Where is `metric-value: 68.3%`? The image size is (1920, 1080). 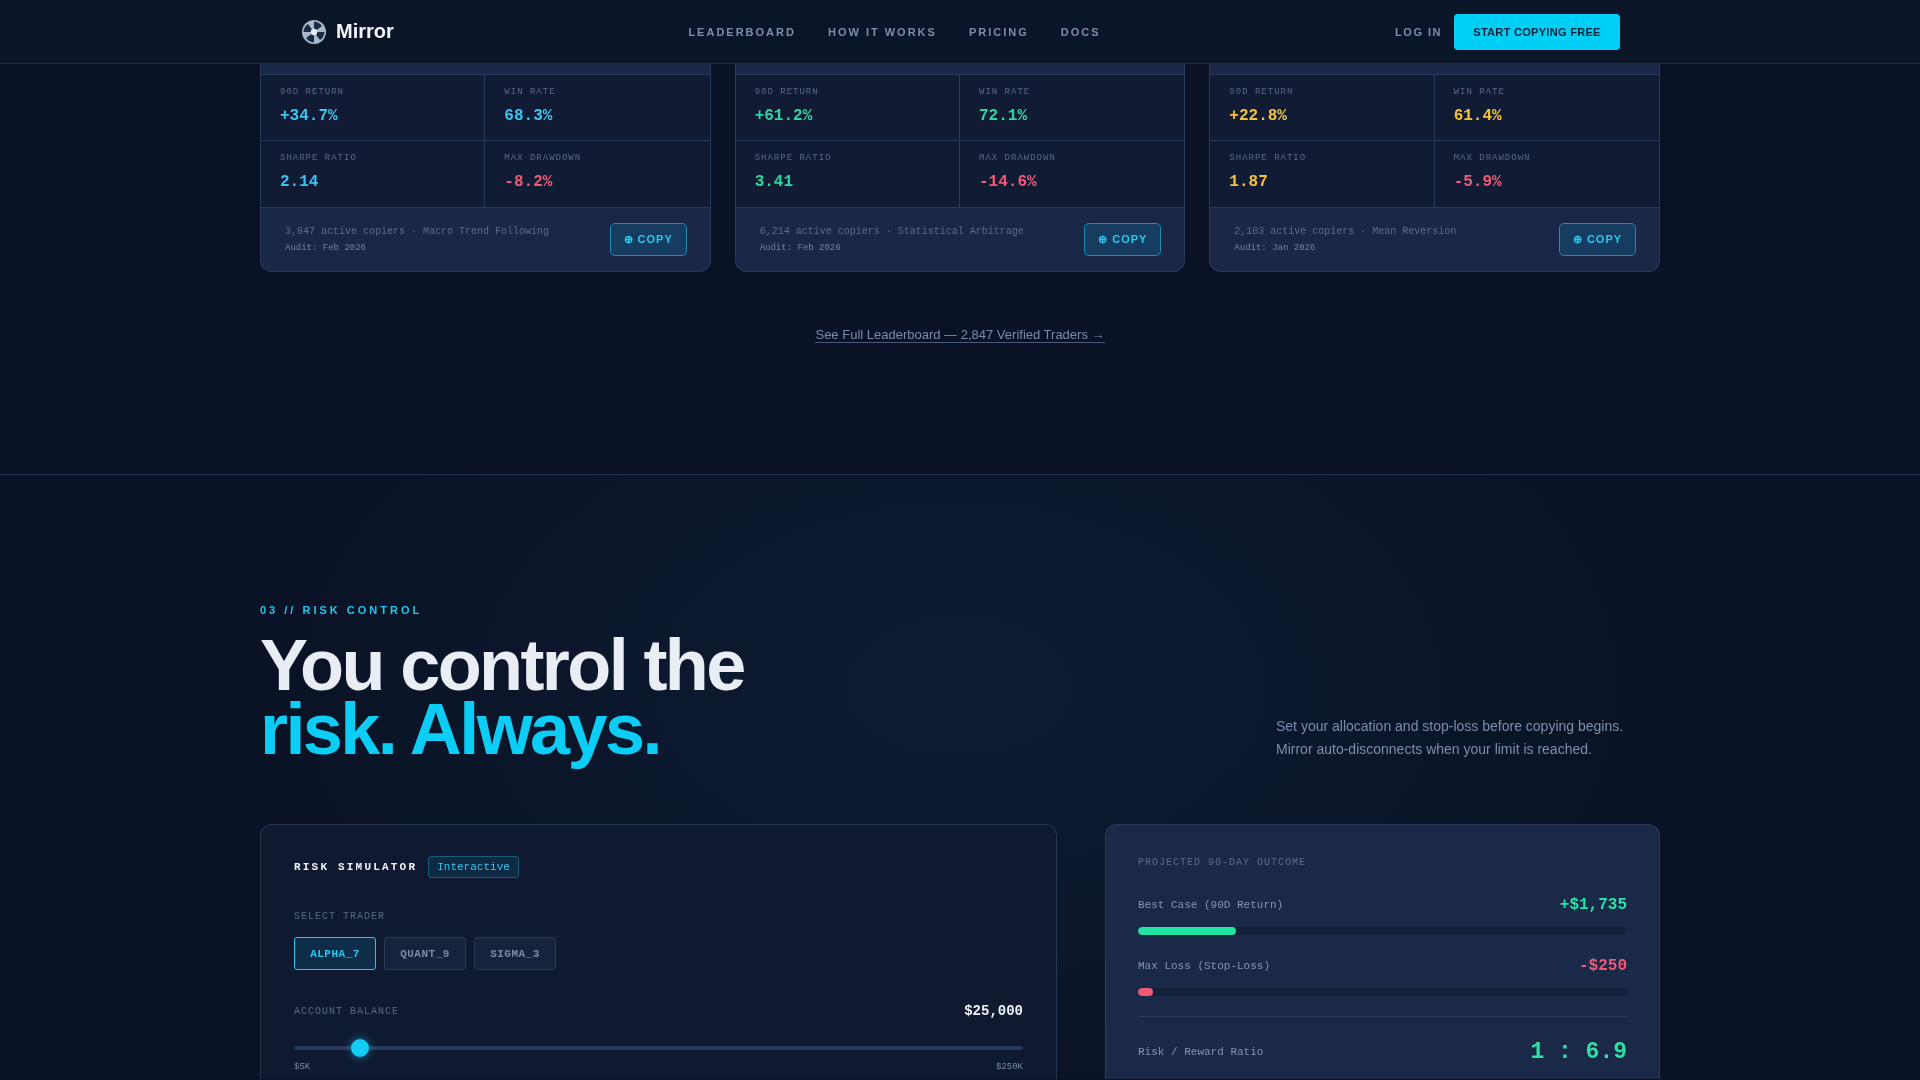 metric-value: 68.3% is located at coordinates (528, 116).